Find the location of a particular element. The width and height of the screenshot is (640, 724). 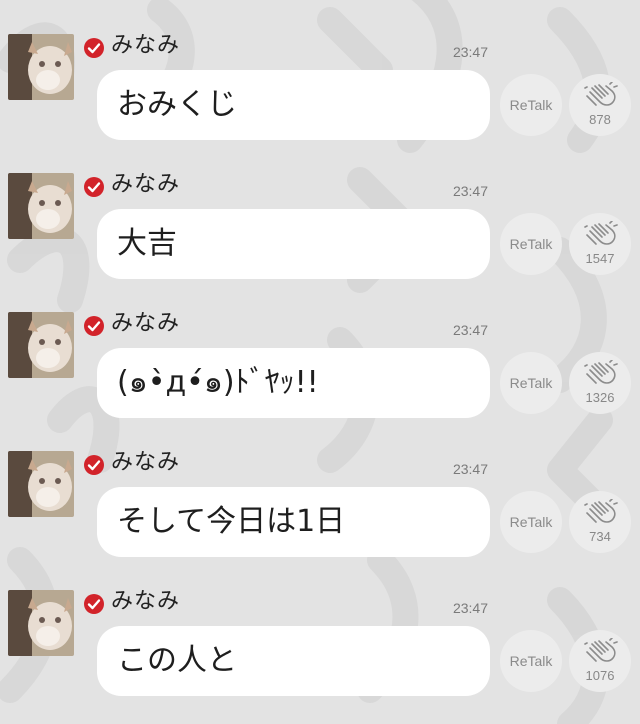

message-bubble: 大吉 is located at coordinates (293, 244).